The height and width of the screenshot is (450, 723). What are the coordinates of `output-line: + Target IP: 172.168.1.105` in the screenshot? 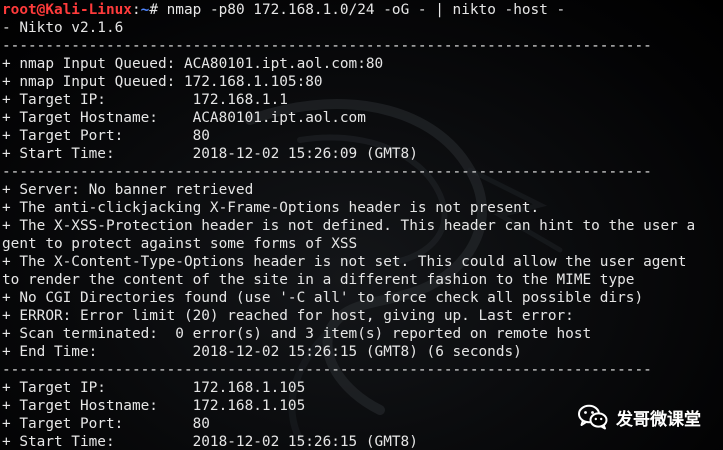 It's located at (154, 388).